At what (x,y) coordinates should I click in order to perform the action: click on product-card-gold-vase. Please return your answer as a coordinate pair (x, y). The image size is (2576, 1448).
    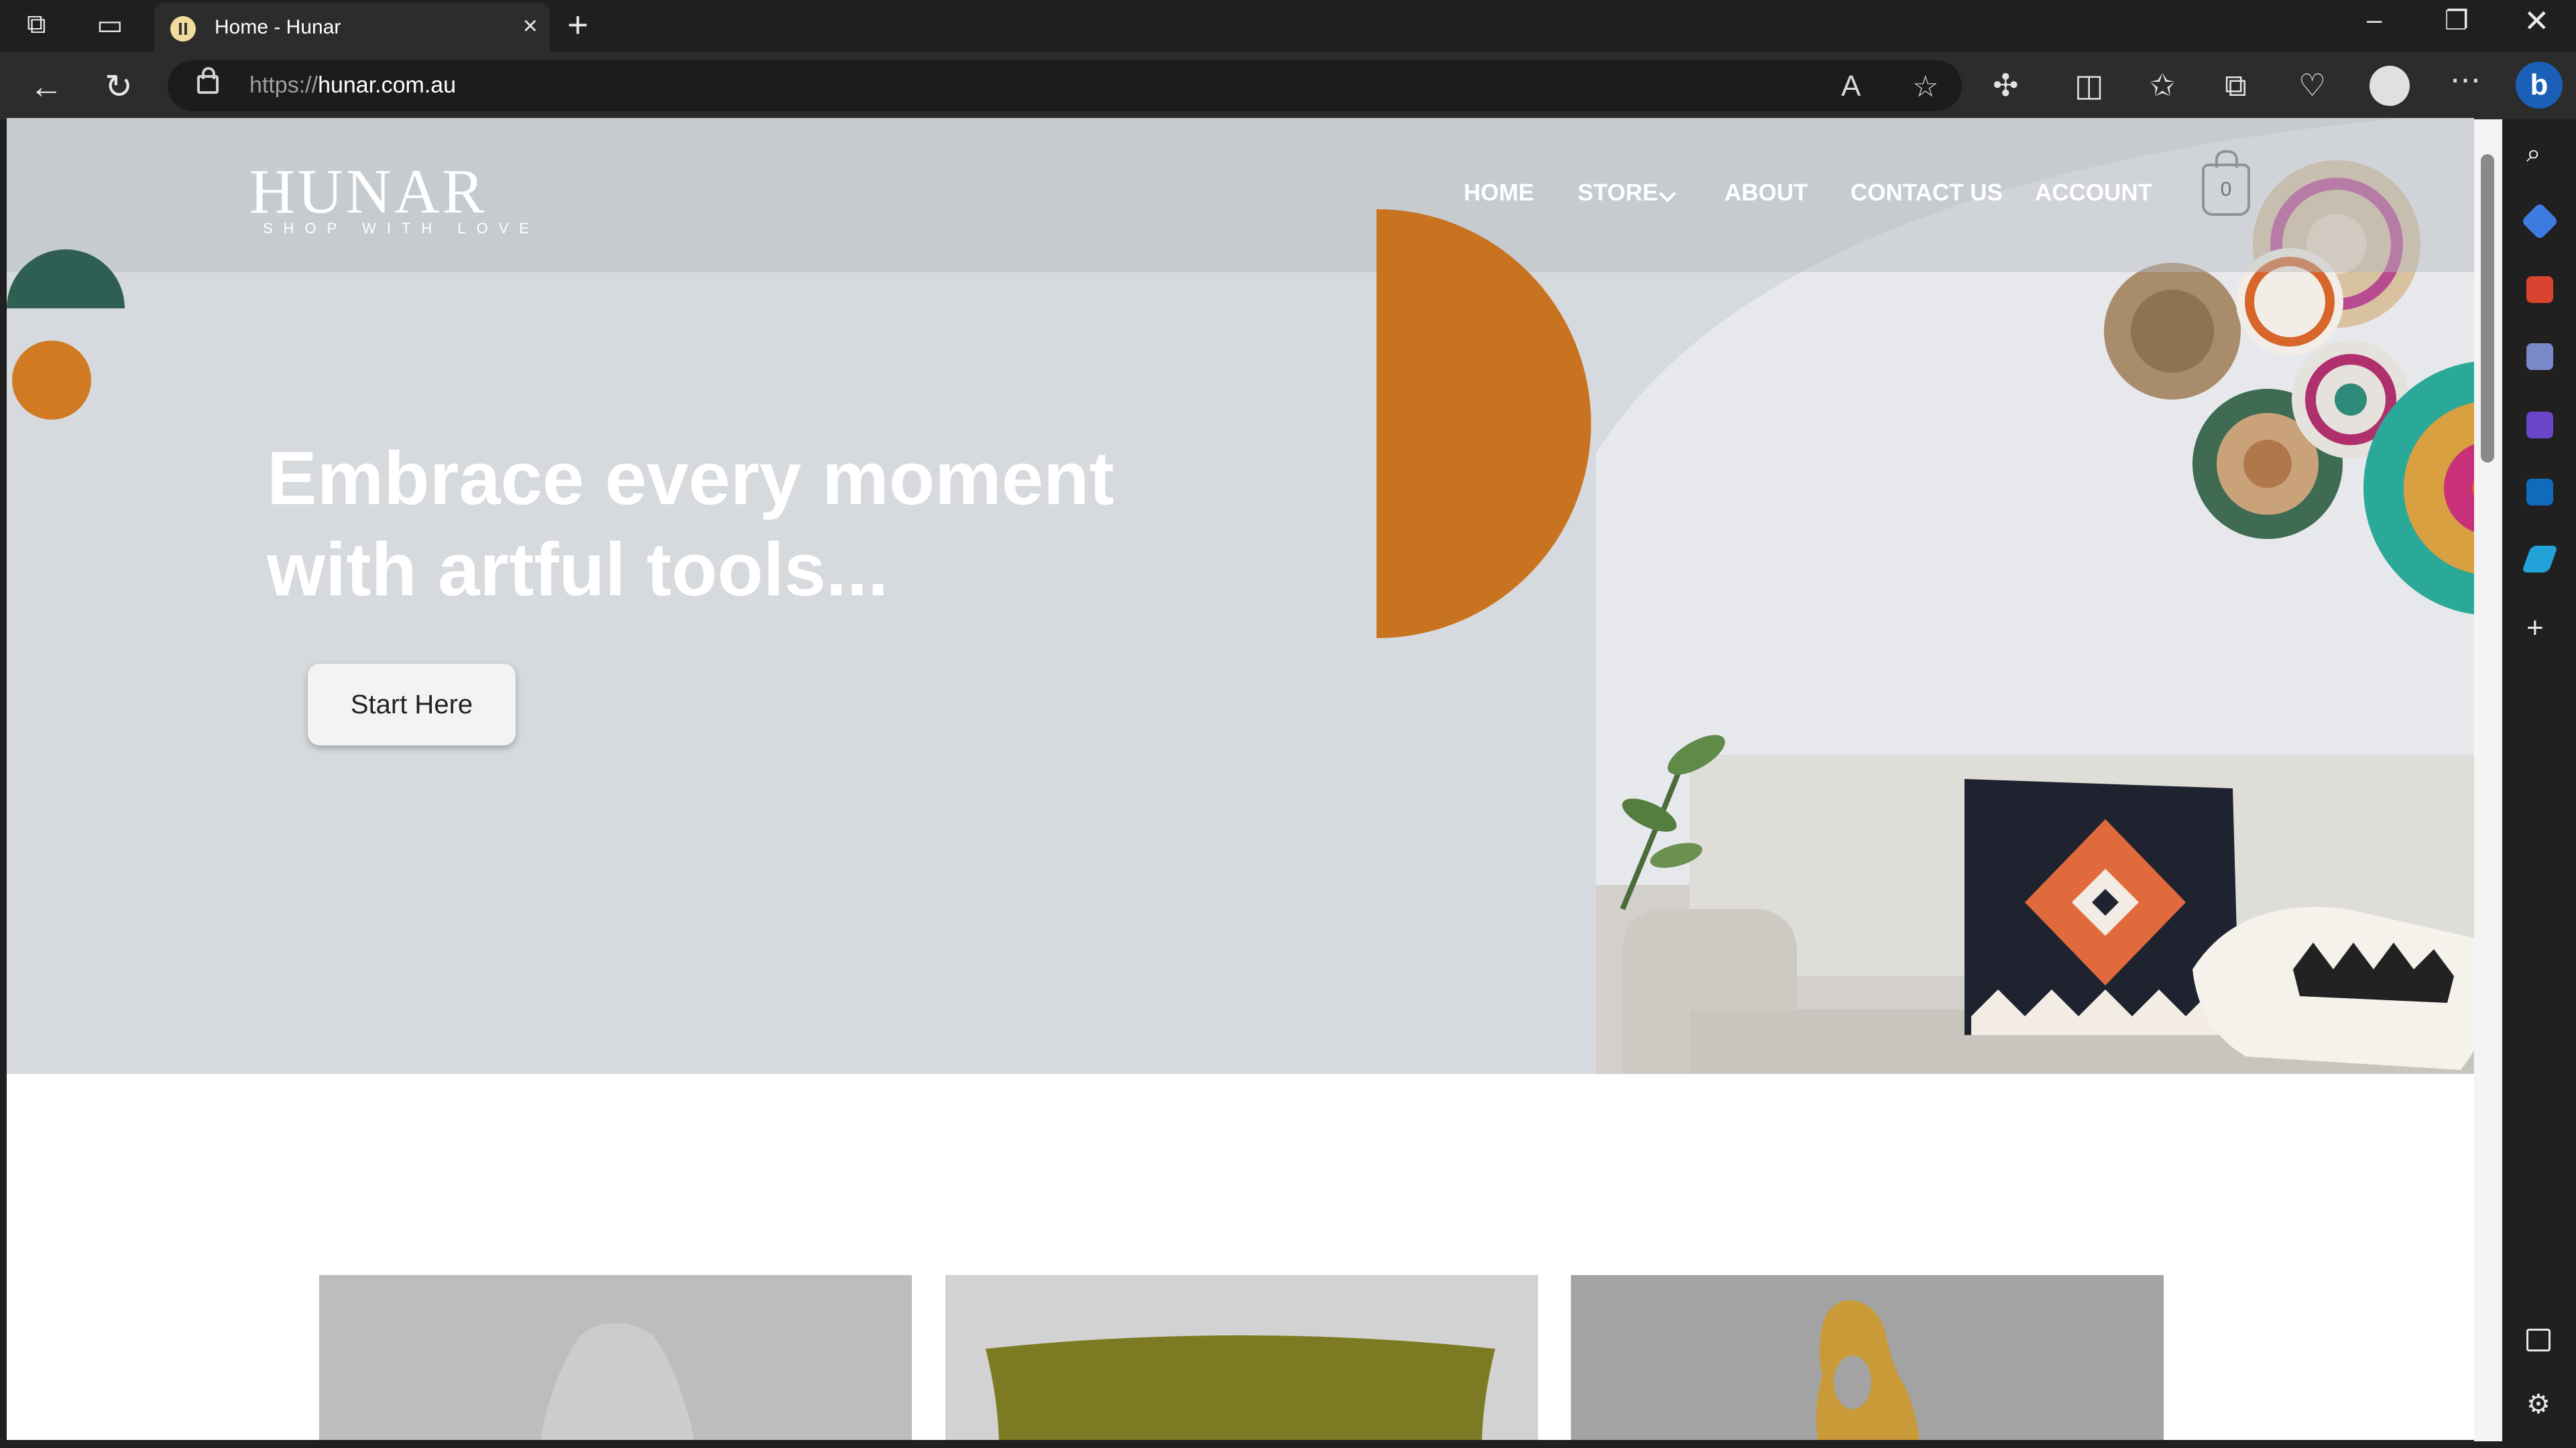
    Looking at the image, I should click on (1867, 1357).